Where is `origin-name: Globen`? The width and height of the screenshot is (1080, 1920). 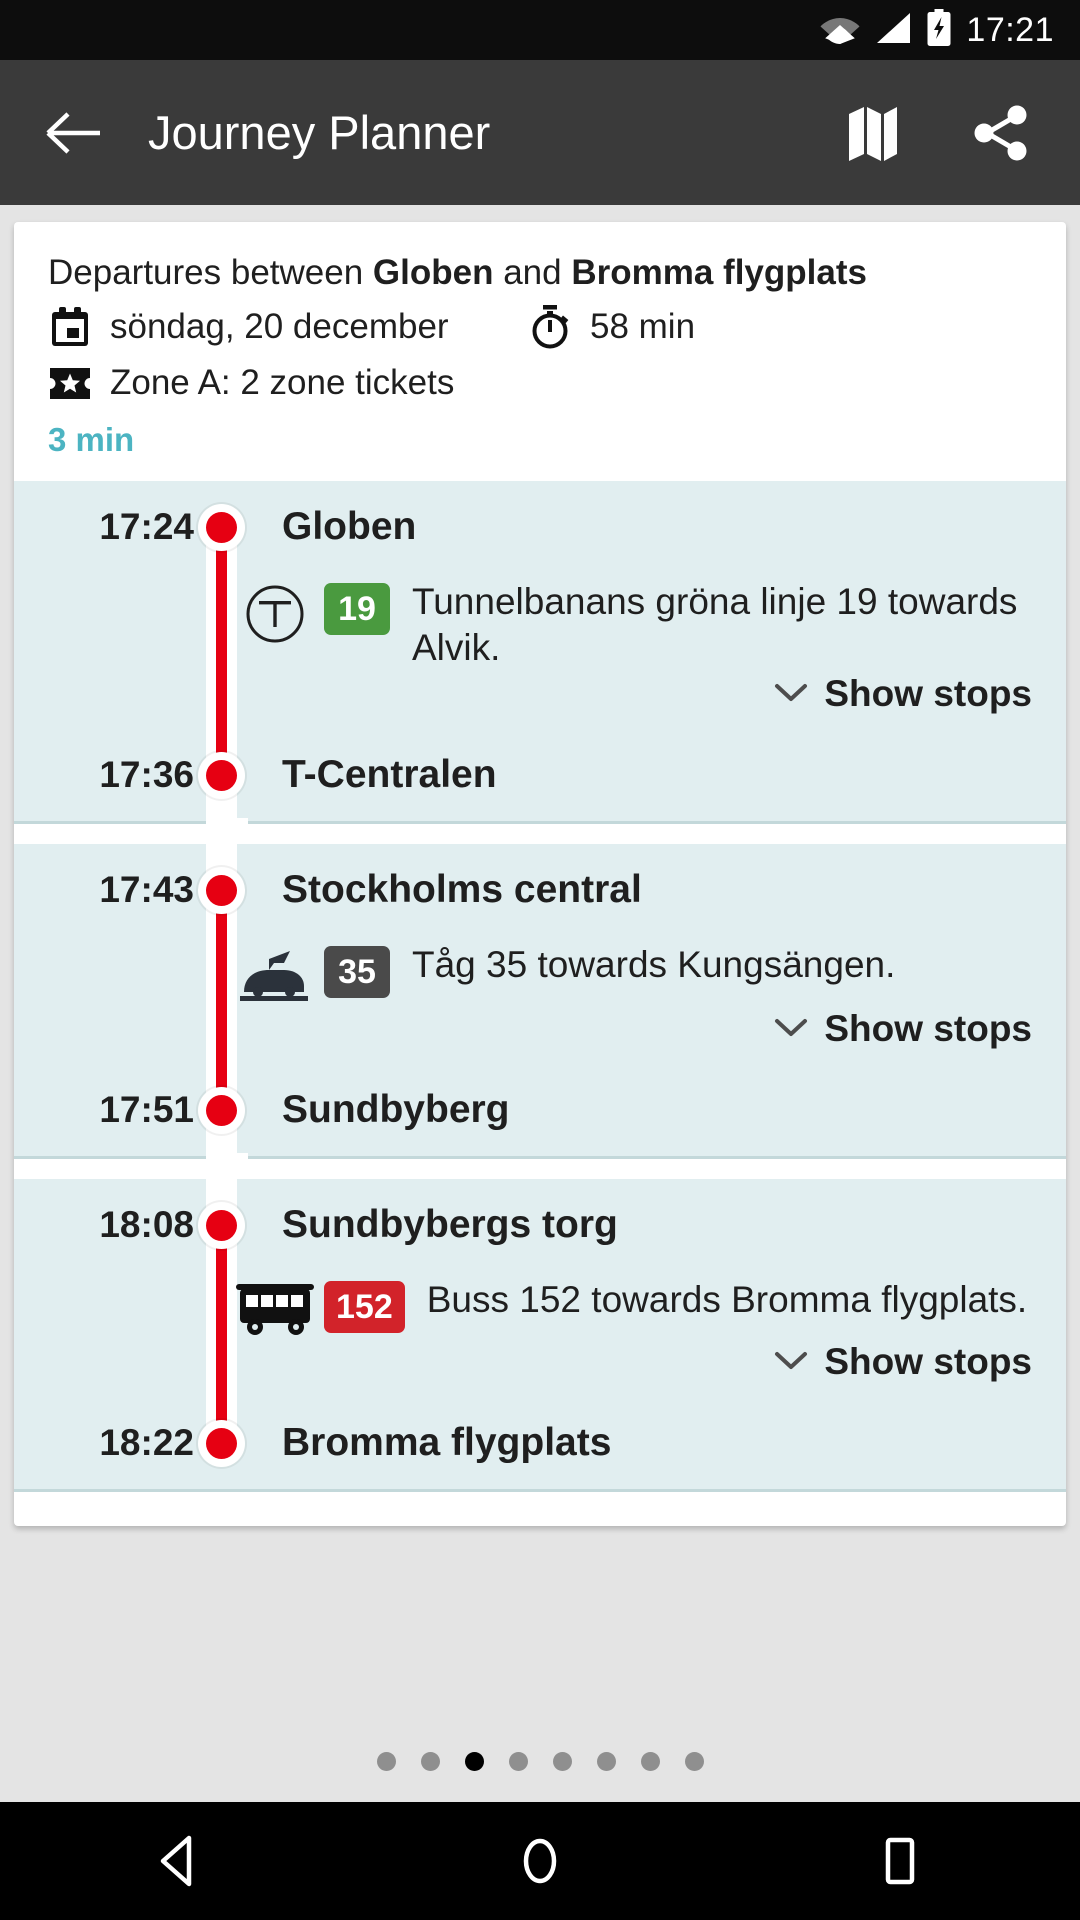
origin-name: Globen is located at coordinates (433, 272).